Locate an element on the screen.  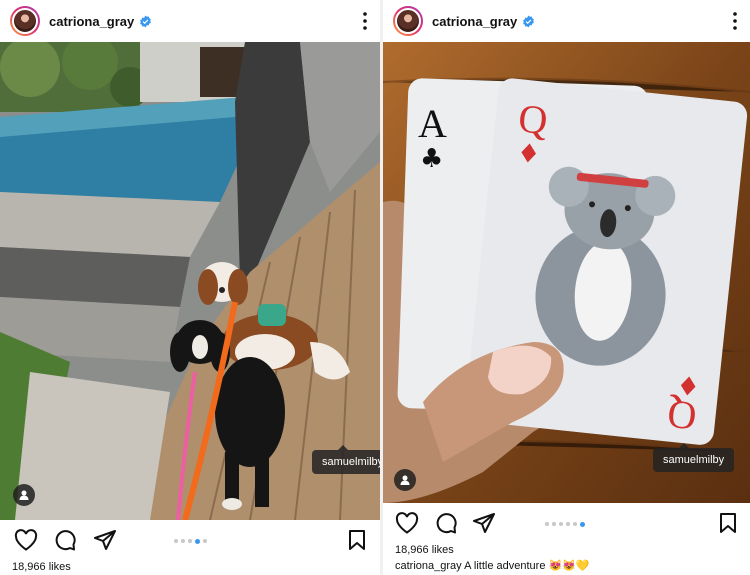
post-caption: catriona_gray A little adventure 😻😻💛 is located at coordinates (492, 565).